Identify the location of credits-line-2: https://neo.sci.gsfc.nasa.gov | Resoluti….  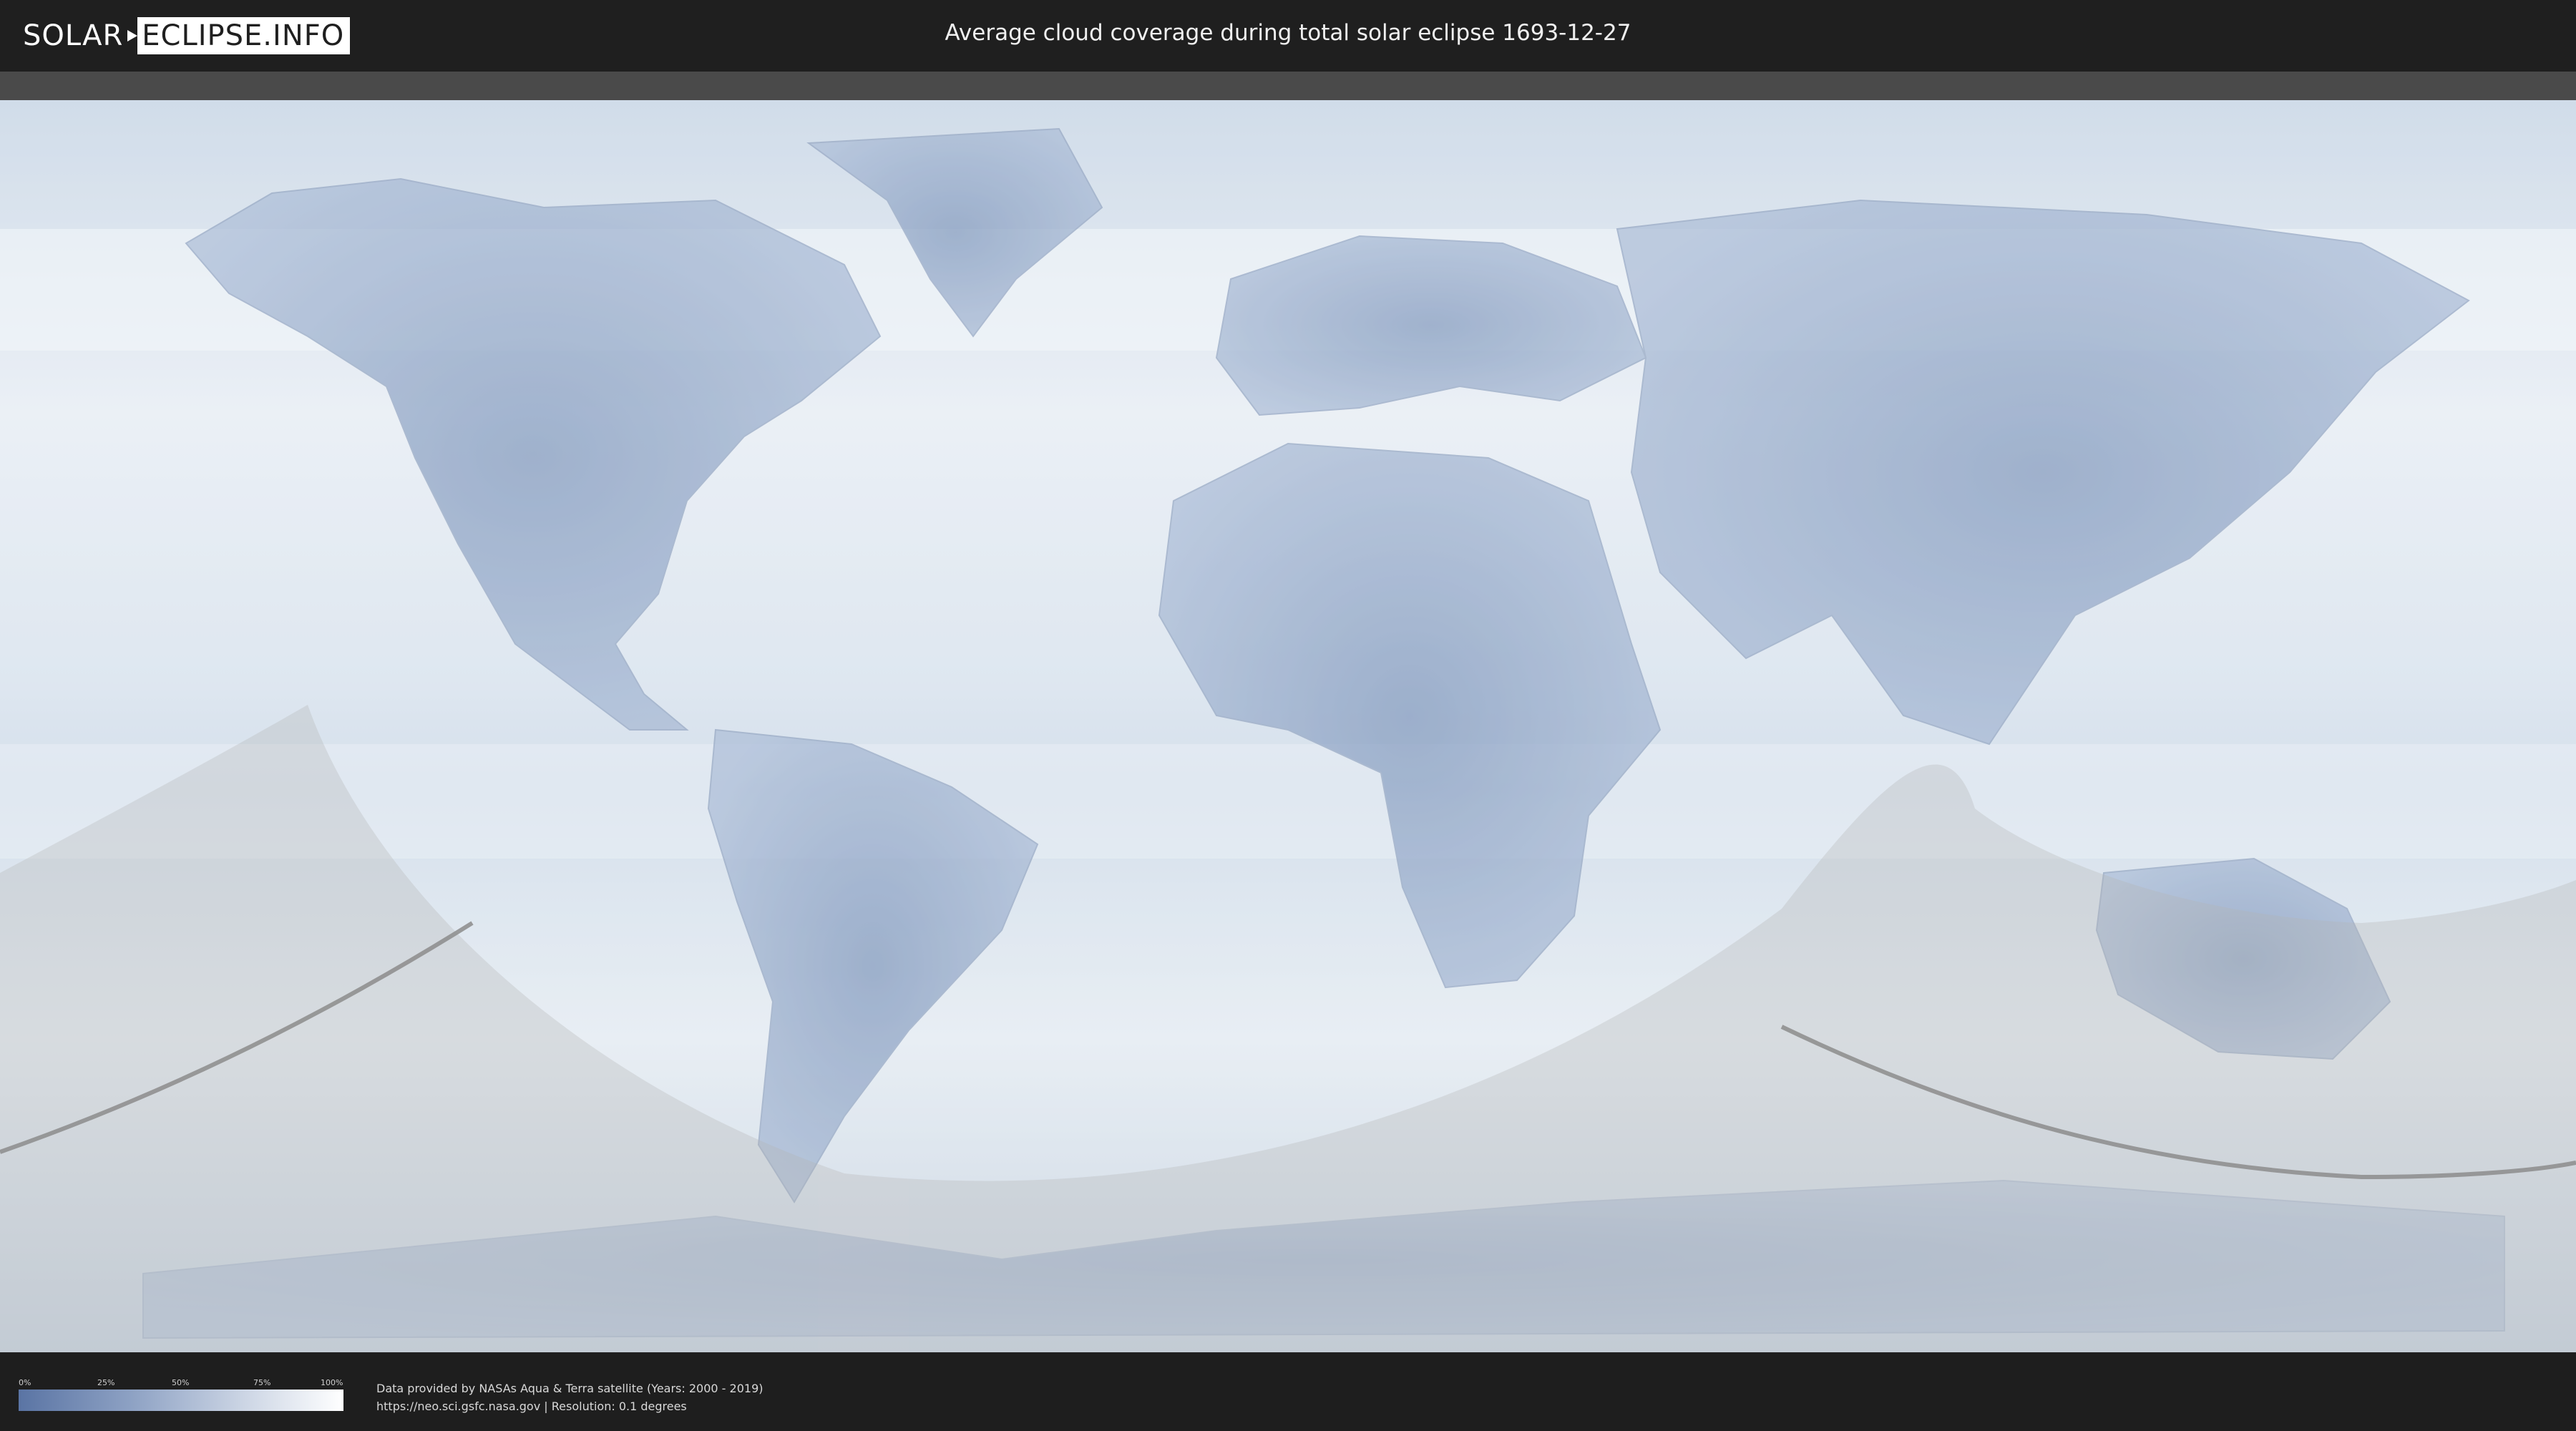
(569, 1406).